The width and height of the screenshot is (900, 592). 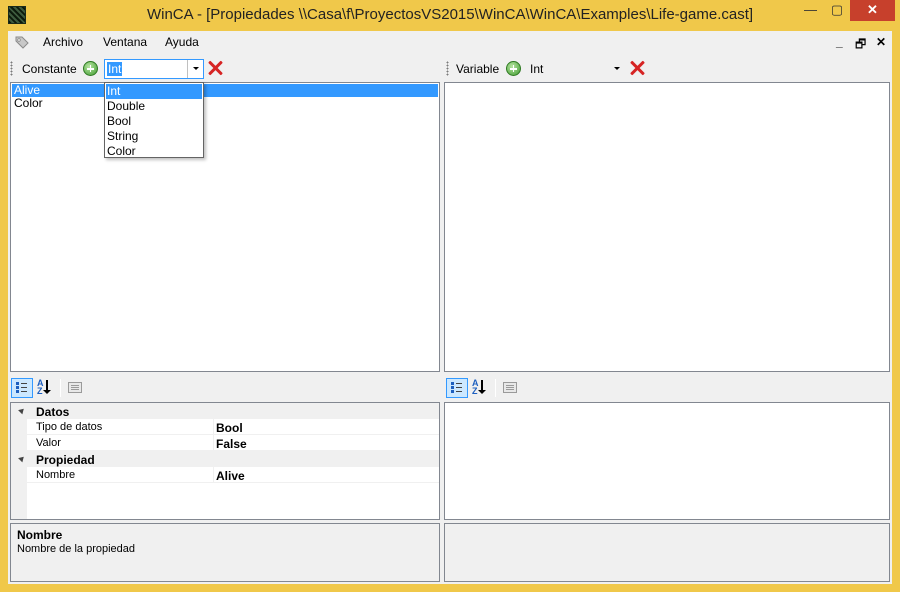 I want to click on delete-constant-icon, so click(x=215, y=68).